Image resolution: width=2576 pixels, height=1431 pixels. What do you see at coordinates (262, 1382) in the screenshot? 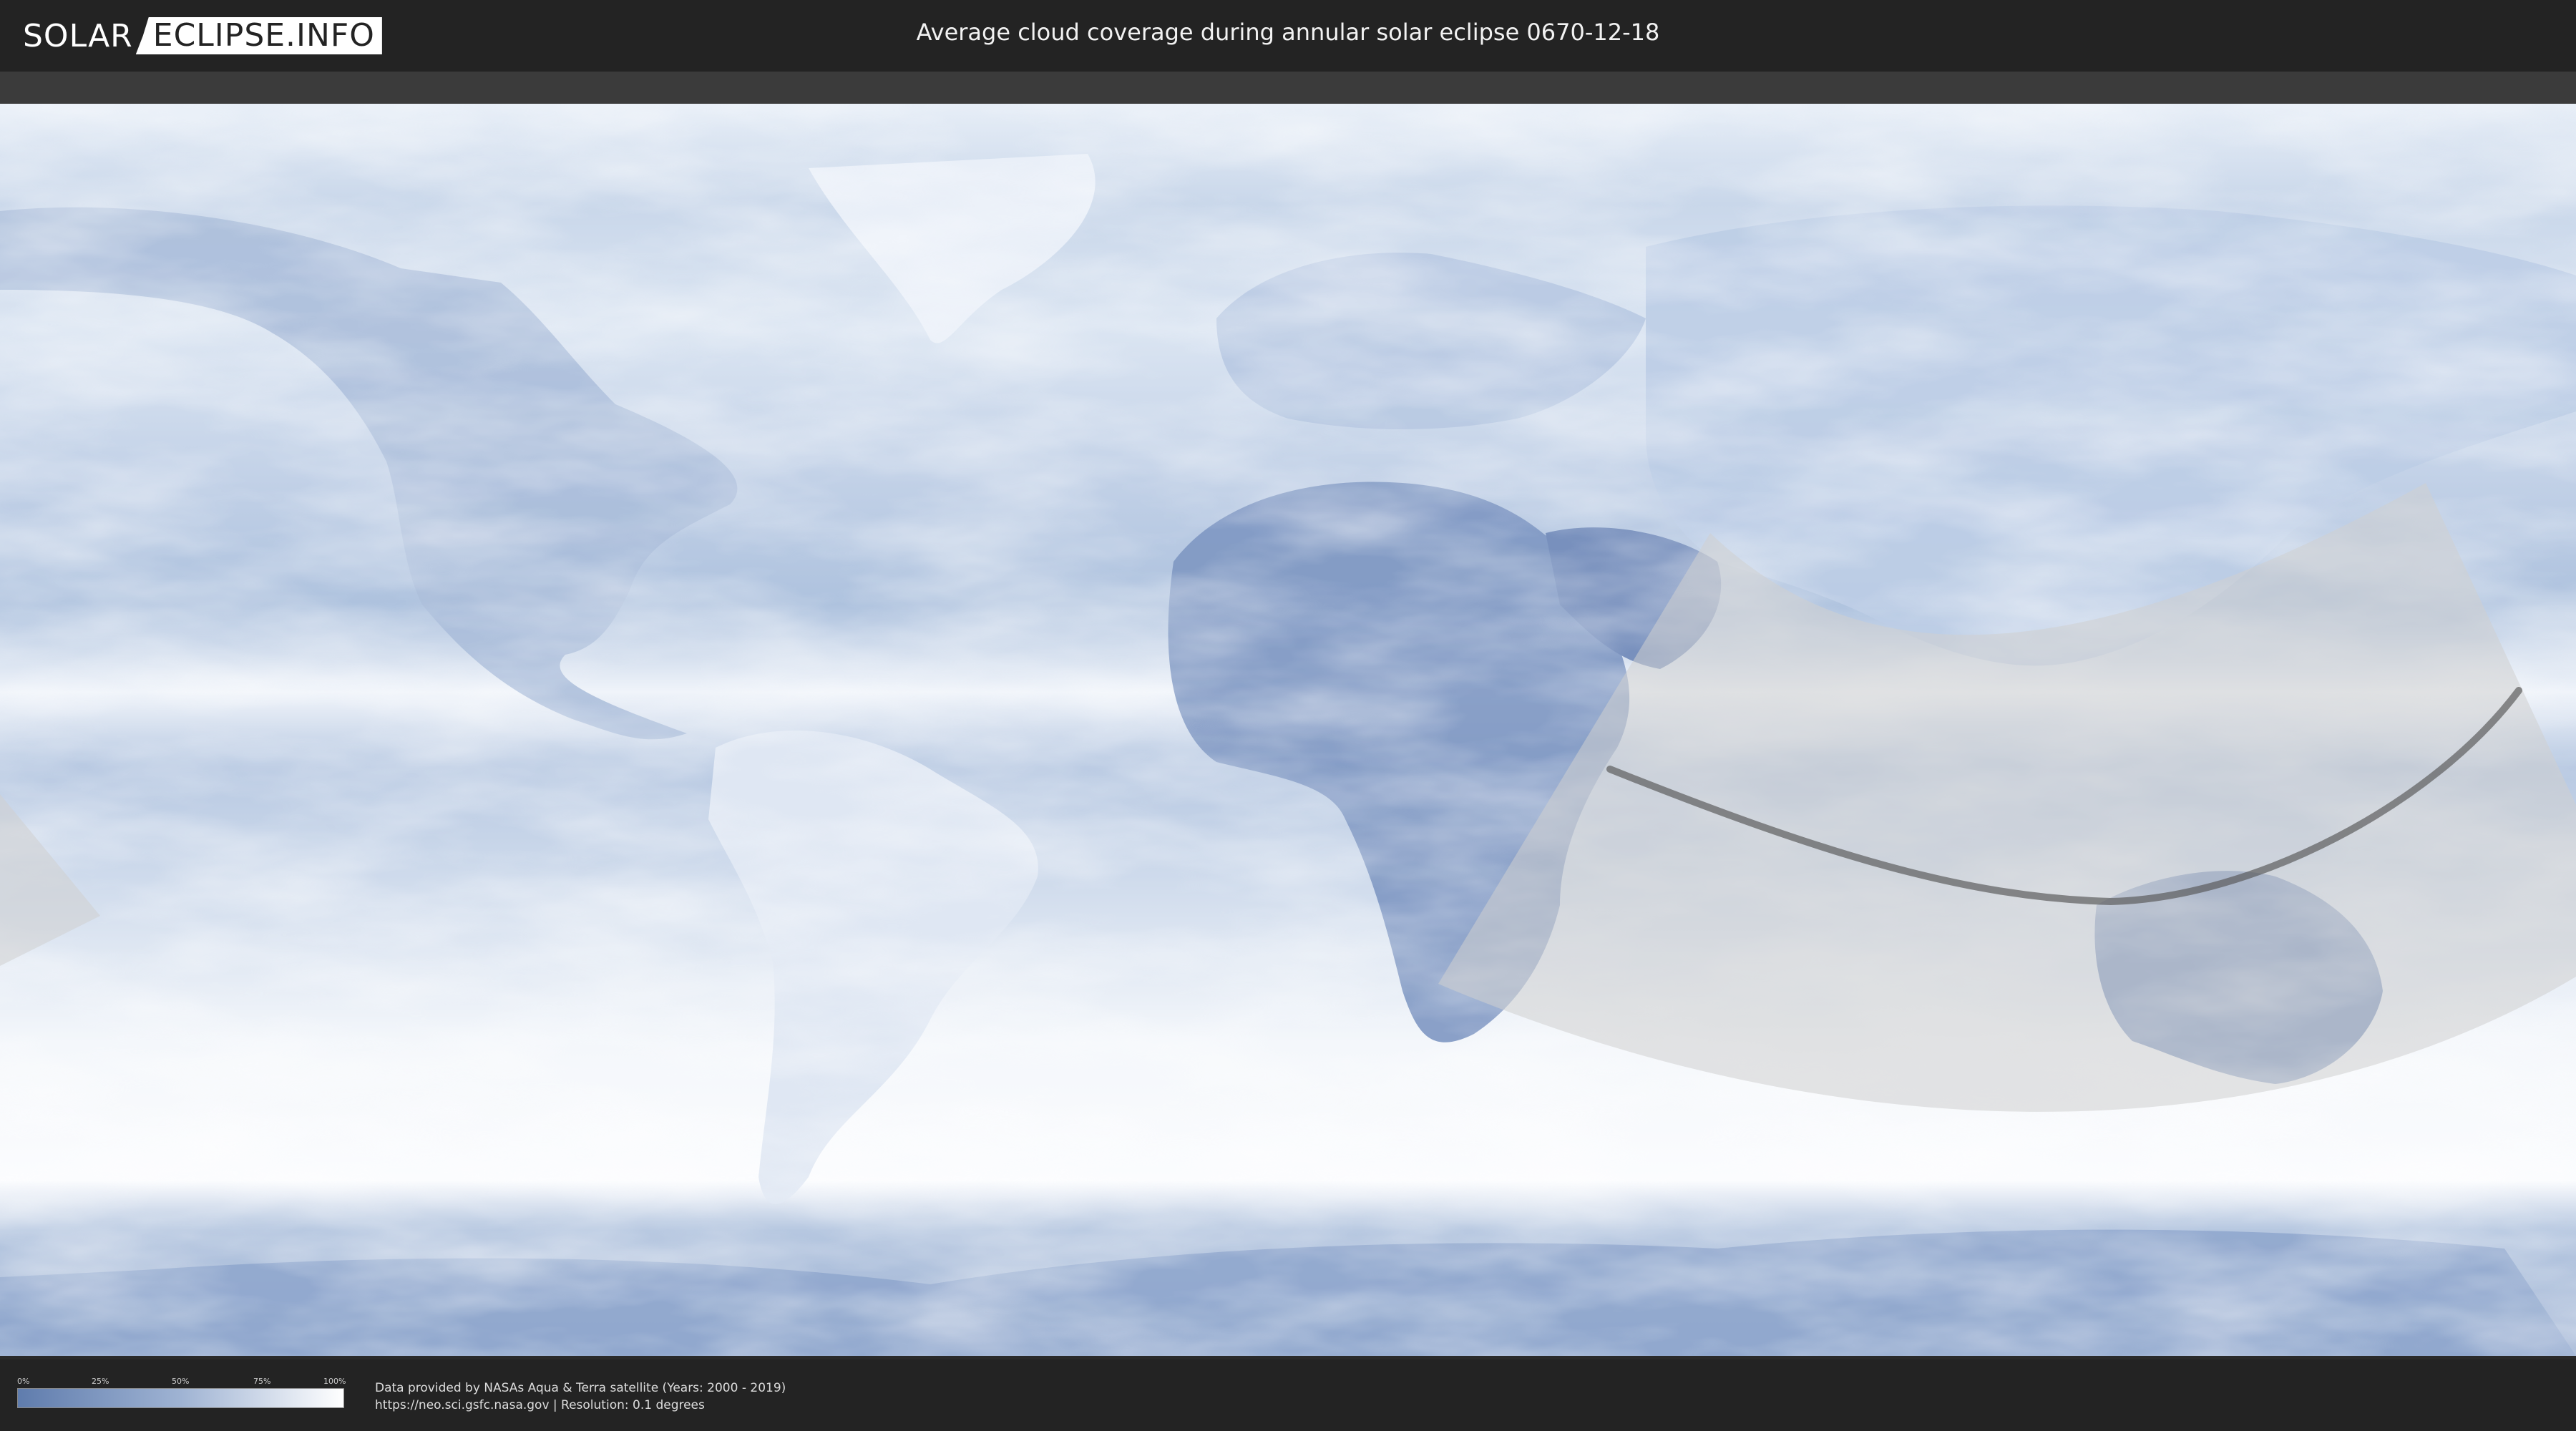
I see `legend-tick-75: 75%` at bounding box center [262, 1382].